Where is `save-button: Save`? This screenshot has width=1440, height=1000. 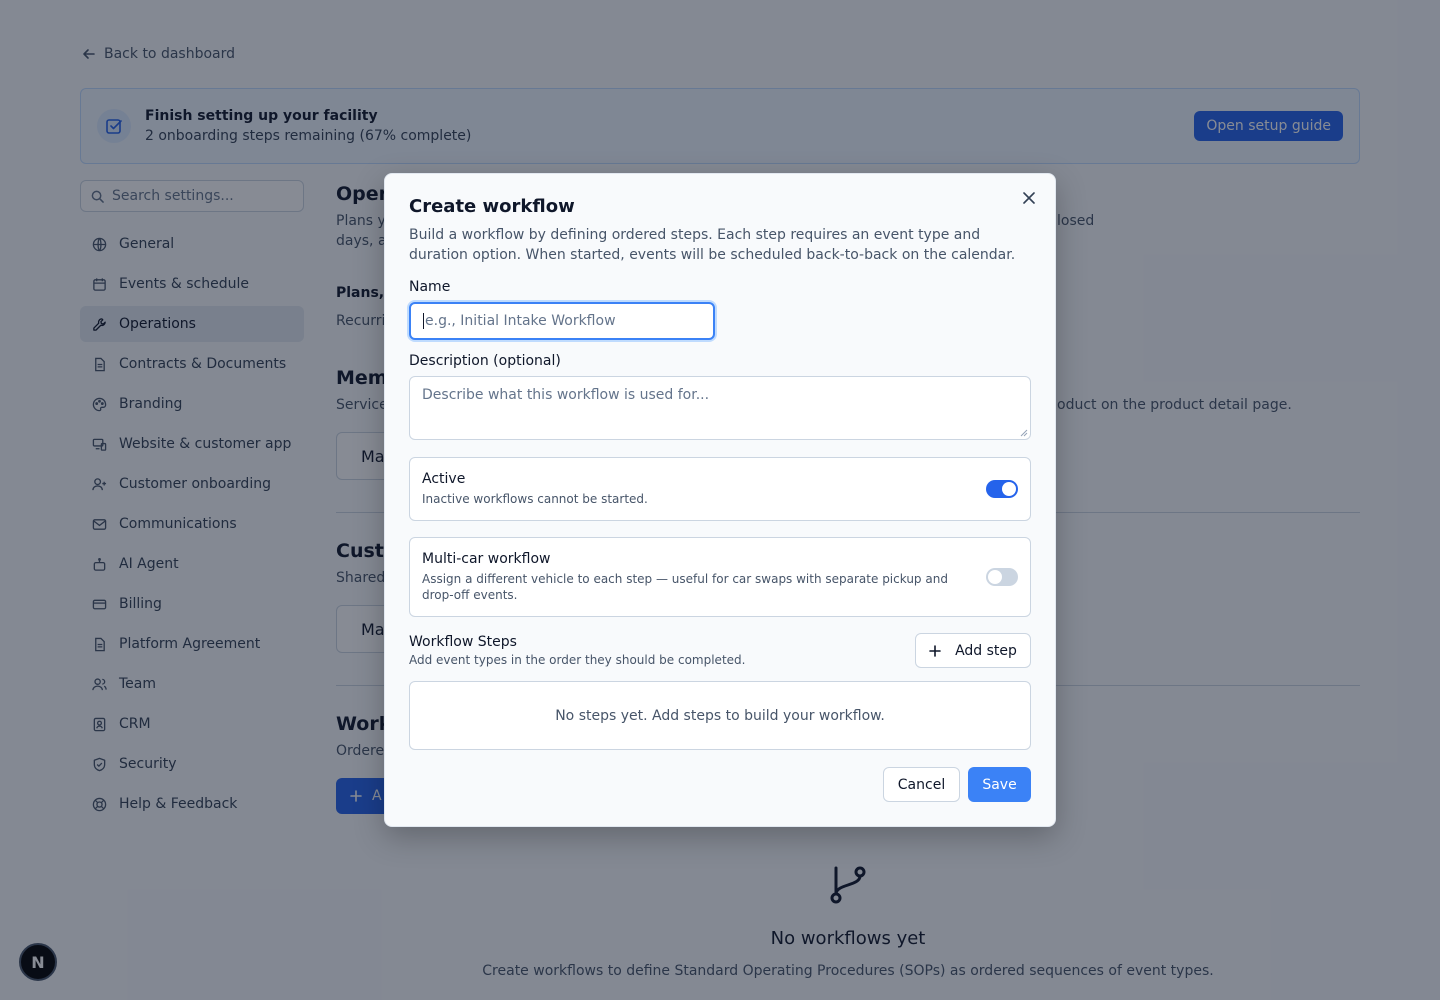
save-button: Save is located at coordinates (999, 784).